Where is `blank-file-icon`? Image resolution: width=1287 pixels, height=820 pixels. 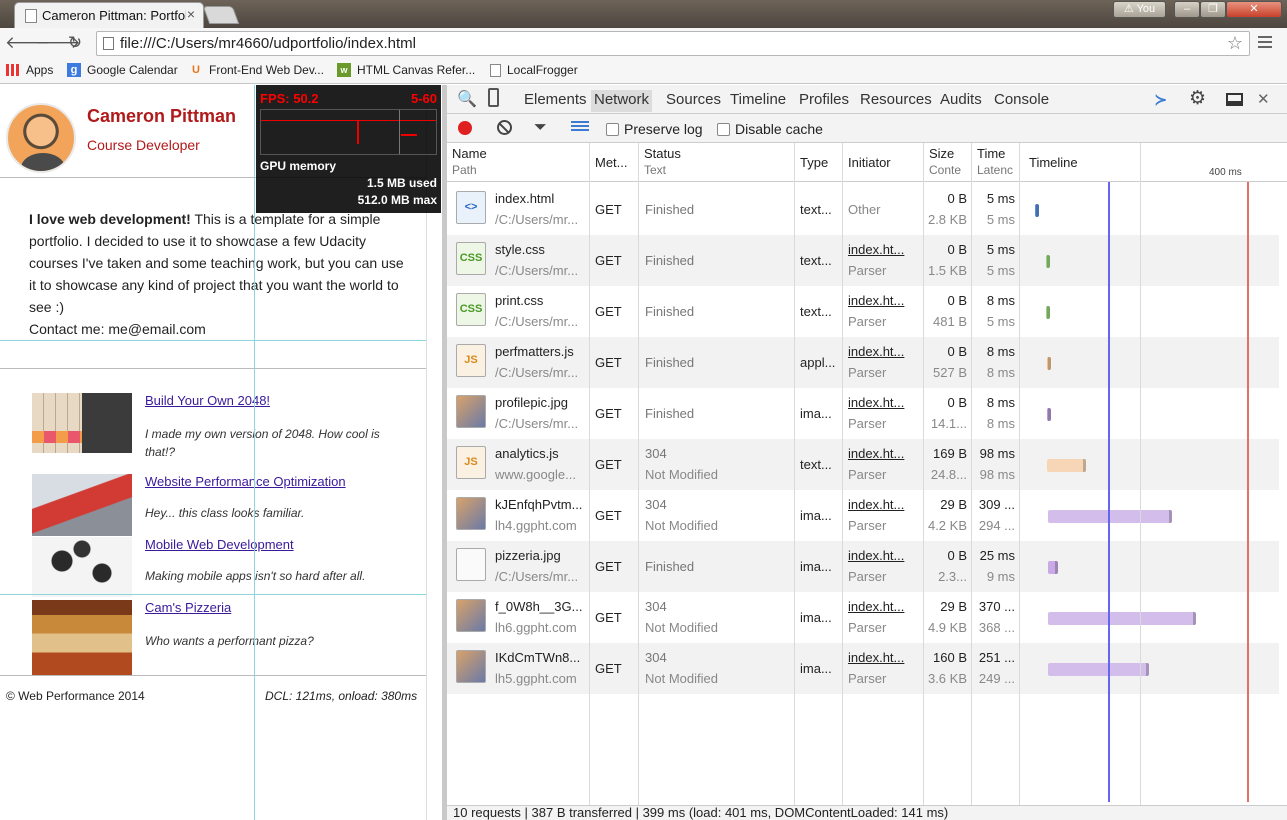
blank-file-icon is located at coordinates (471, 564).